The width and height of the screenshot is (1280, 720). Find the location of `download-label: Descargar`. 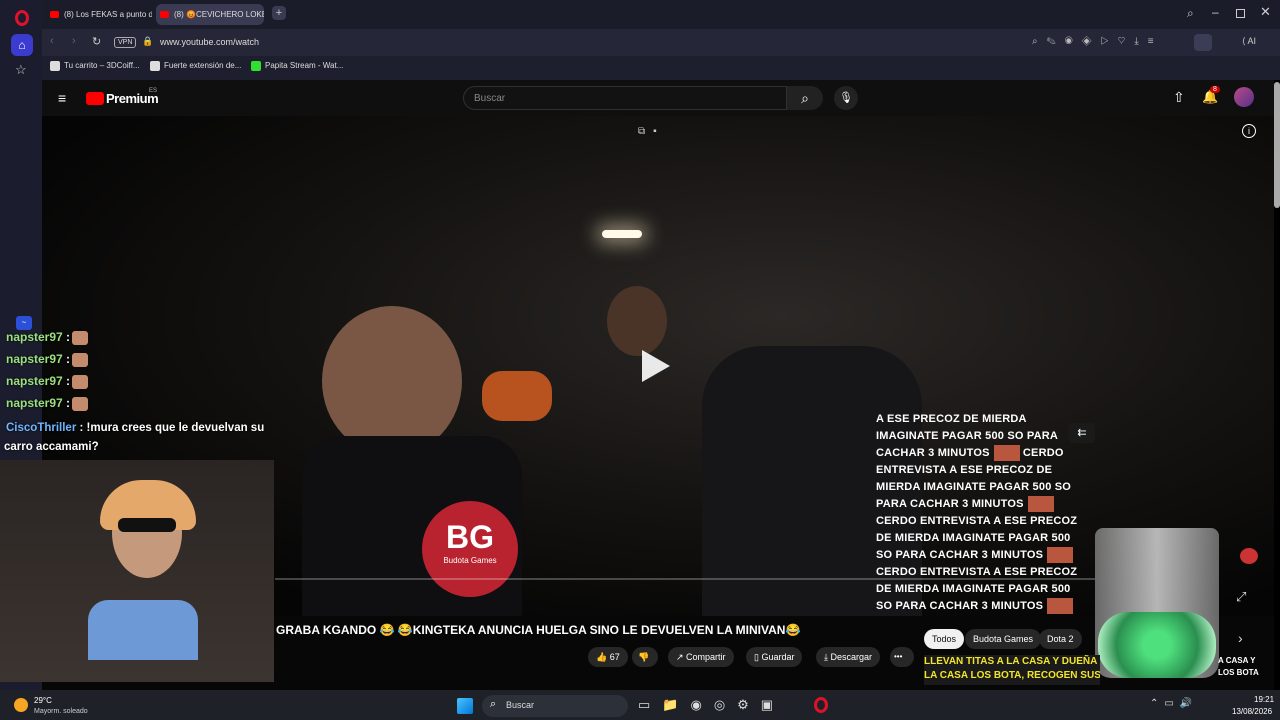

download-label: Descargar is located at coordinates (851, 657).